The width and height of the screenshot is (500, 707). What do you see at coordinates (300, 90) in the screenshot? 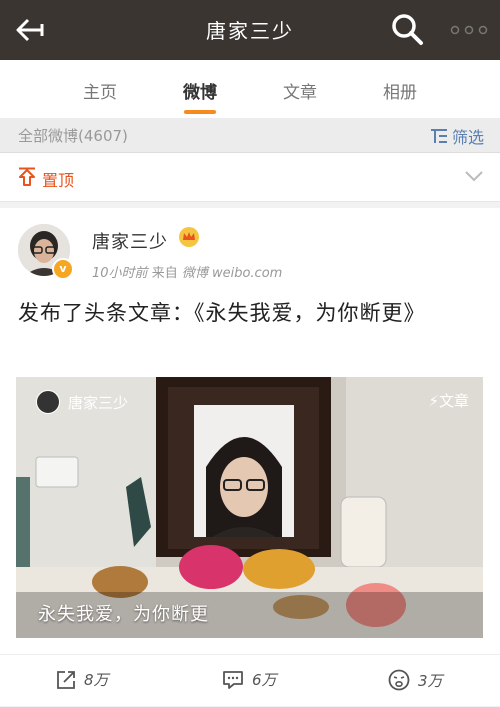
I see `tab-articles: 文章` at bounding box center [300, 90].